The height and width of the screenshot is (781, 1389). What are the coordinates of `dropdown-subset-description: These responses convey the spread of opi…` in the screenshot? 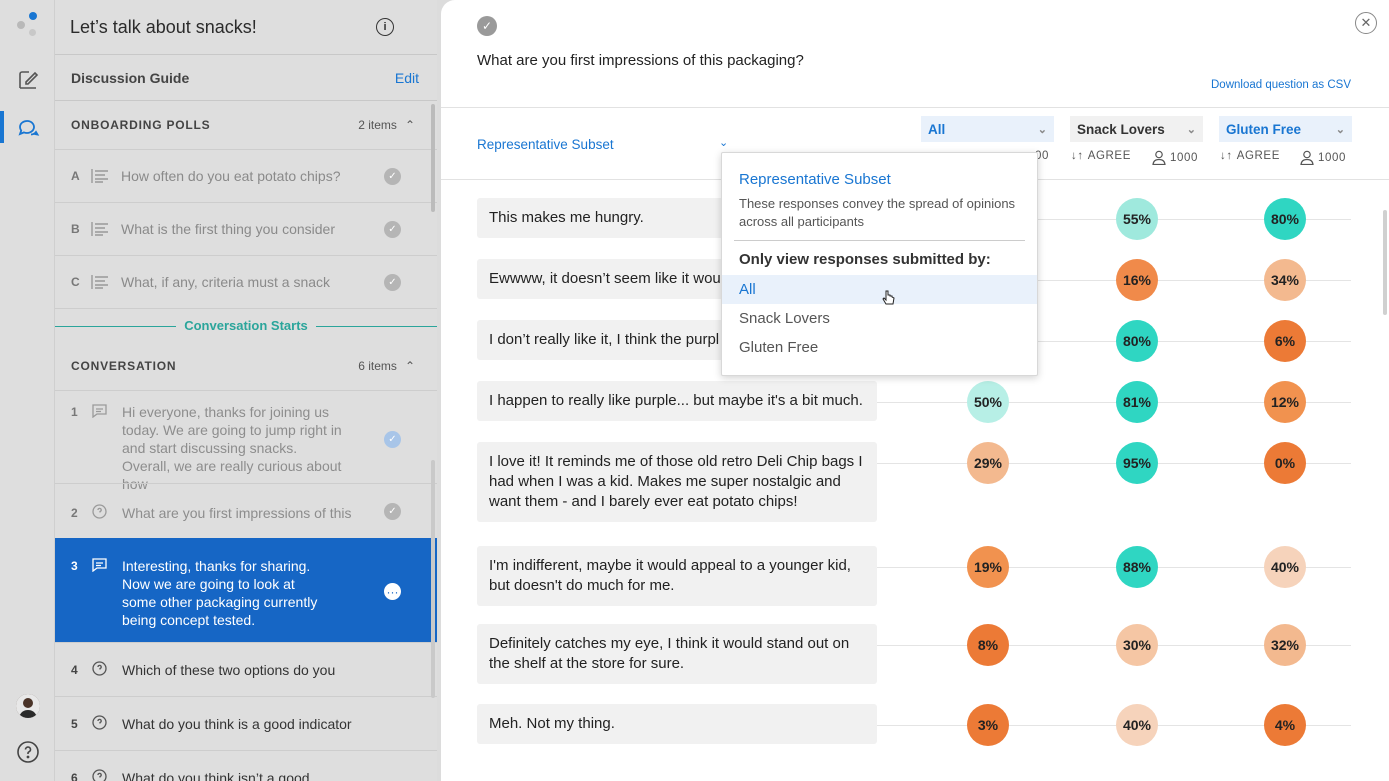 It's located at (877, 212).